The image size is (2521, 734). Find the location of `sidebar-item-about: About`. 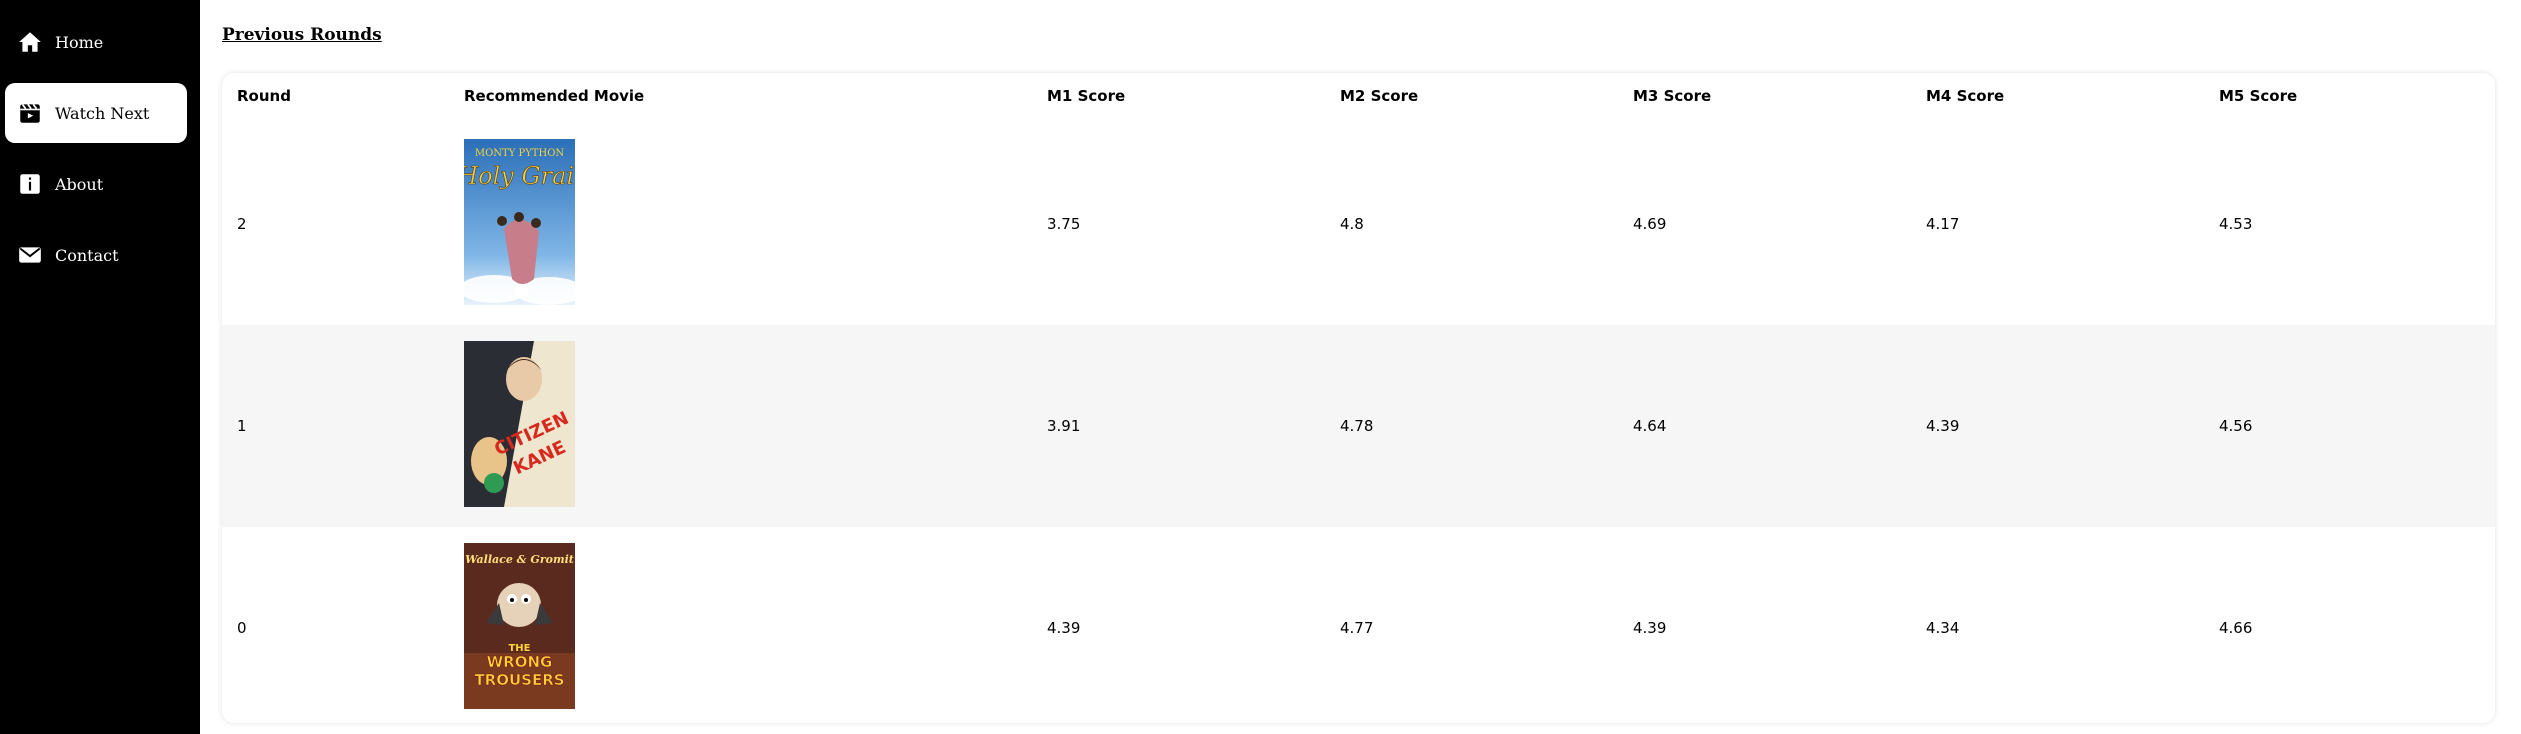

sidebar-item-about: About is located at coordinates (96, 184).